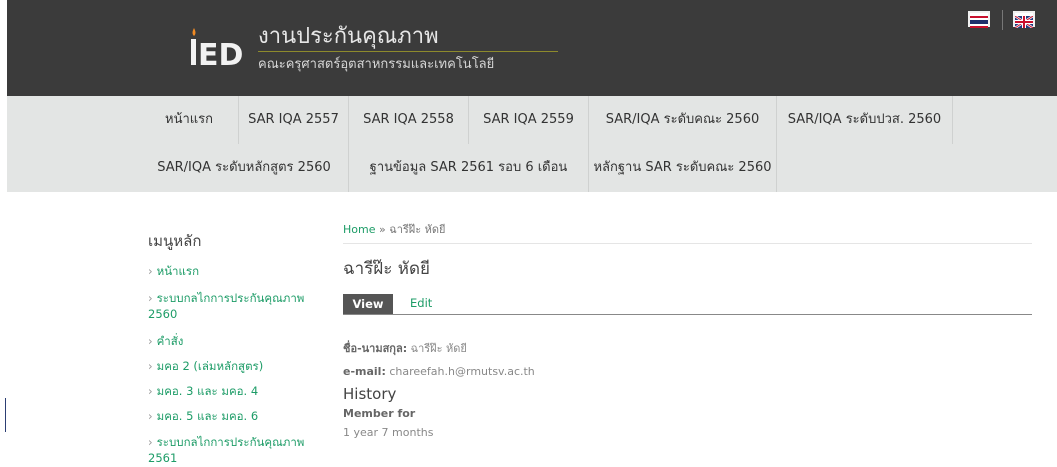 The height and width of the screenshot is (467, 1057). What do you see at coordinates (207, 391) in the screenshot?
I see `sidebar-item-label: มคอ. 3 และ มคอ. 4` at bounding box center [207, 391].